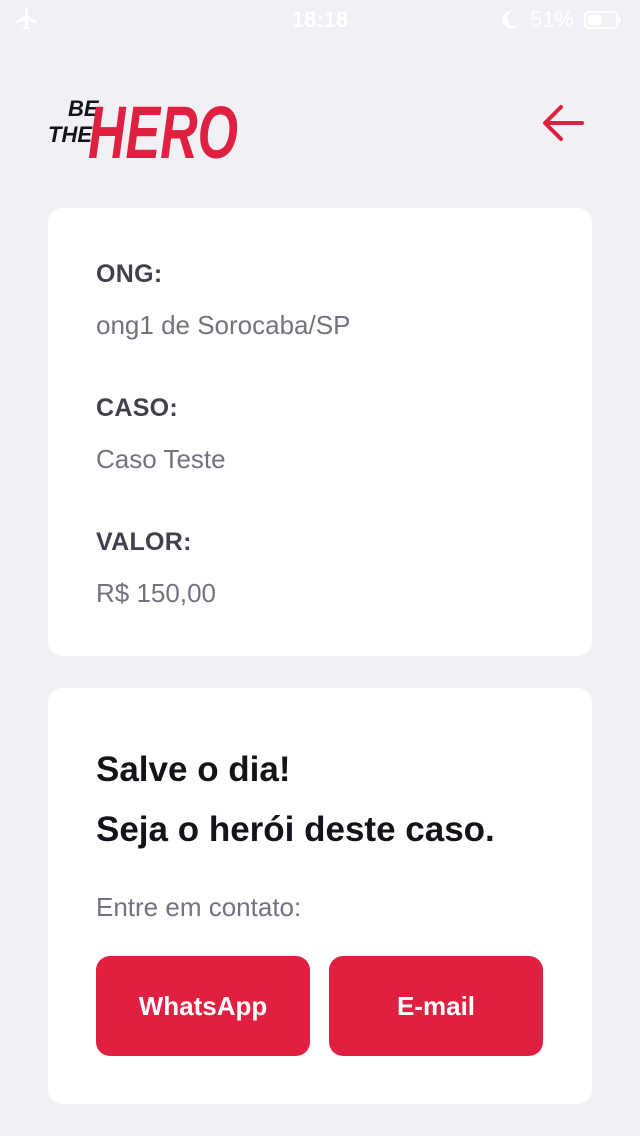  What do you see at coordinates (320, 20) in the screenshot?
I see `status-bar: 18:18 51%` at bounding box center [320, 20].